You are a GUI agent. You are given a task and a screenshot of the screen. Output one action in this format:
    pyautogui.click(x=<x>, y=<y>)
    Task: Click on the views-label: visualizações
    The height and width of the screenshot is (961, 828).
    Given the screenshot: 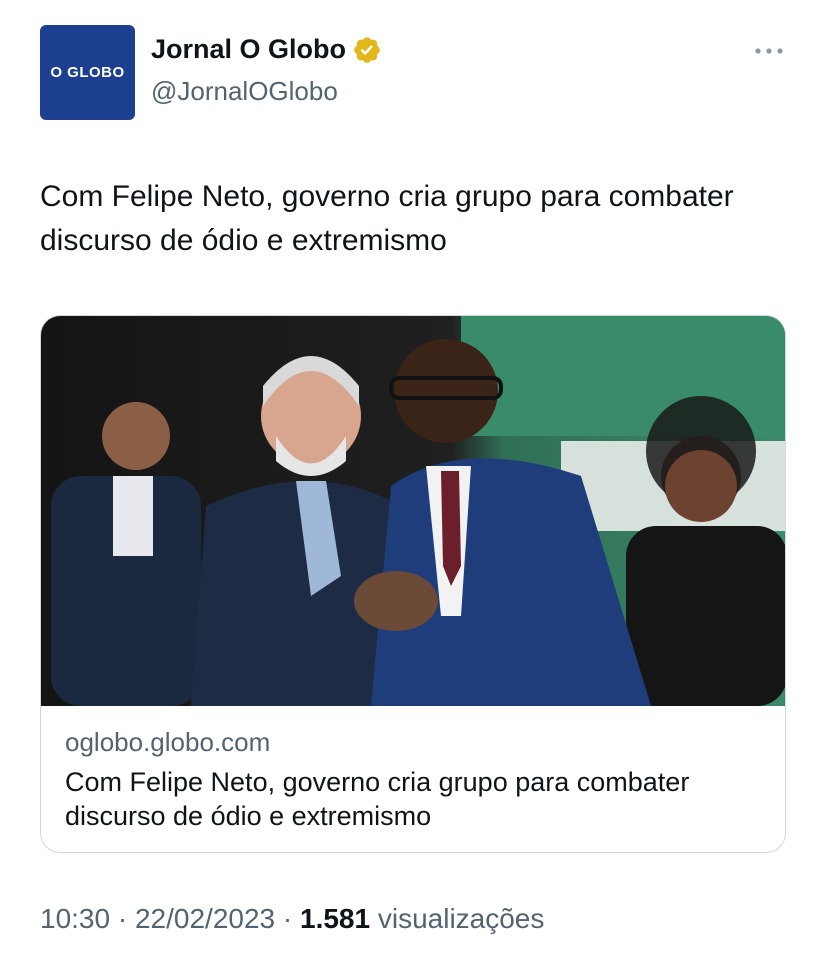 What is the action you would take?
    pyautogui.click(x=461, y=918)
    